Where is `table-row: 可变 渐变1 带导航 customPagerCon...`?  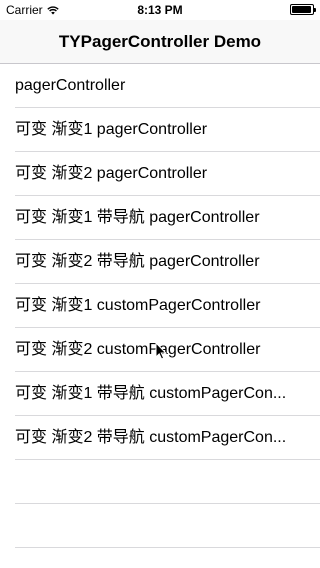
table-row: 可变 渐变1 带导航 customPagerCon... is located at coordinates (160, 394).